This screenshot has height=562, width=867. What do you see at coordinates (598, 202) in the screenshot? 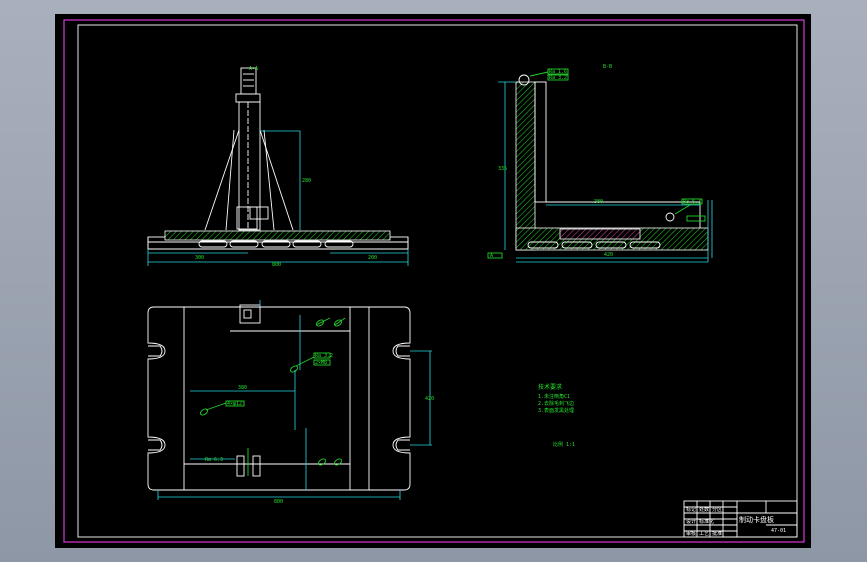
I see `side-dim-horizontal: 380` at bounding box center [598, 202].